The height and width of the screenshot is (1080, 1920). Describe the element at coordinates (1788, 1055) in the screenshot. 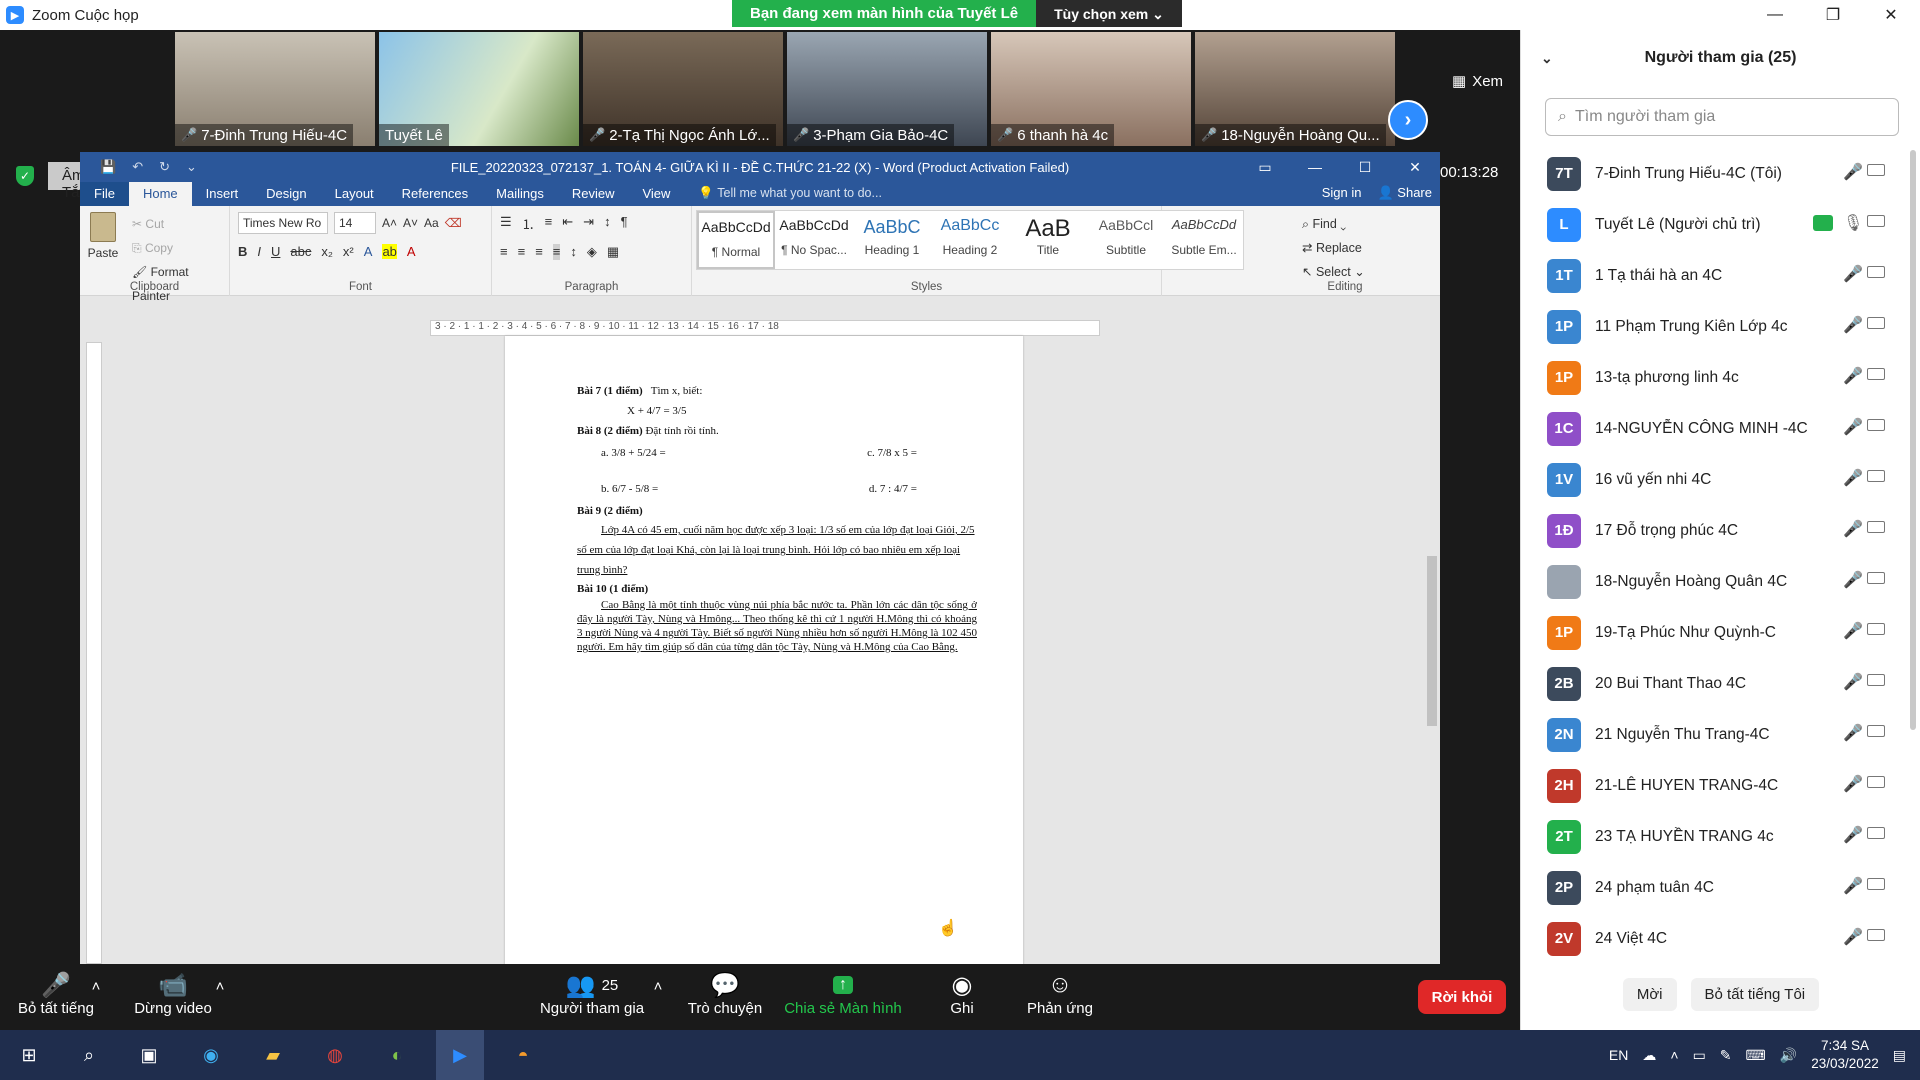

I see `volume-icon: 🔊` at that location.